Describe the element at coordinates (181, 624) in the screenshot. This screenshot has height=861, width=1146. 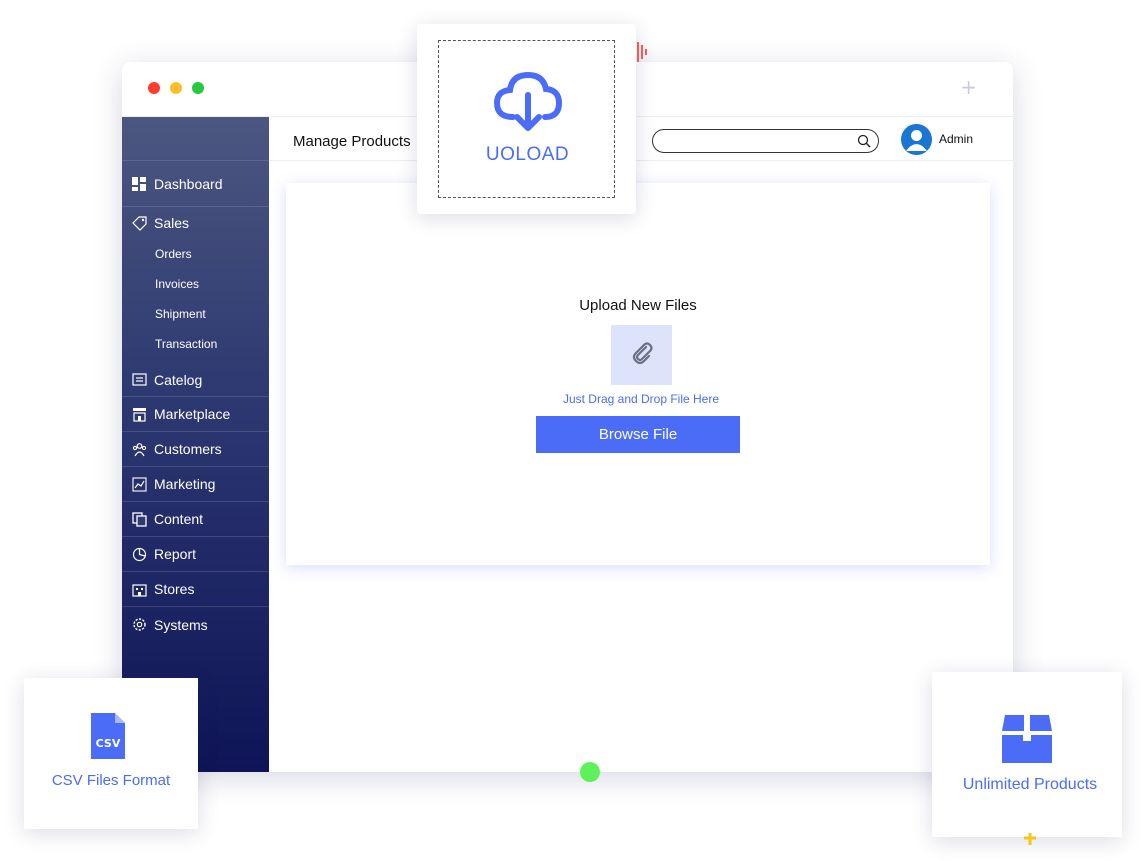
I see `sidebar-item-label: Systems` at that location.